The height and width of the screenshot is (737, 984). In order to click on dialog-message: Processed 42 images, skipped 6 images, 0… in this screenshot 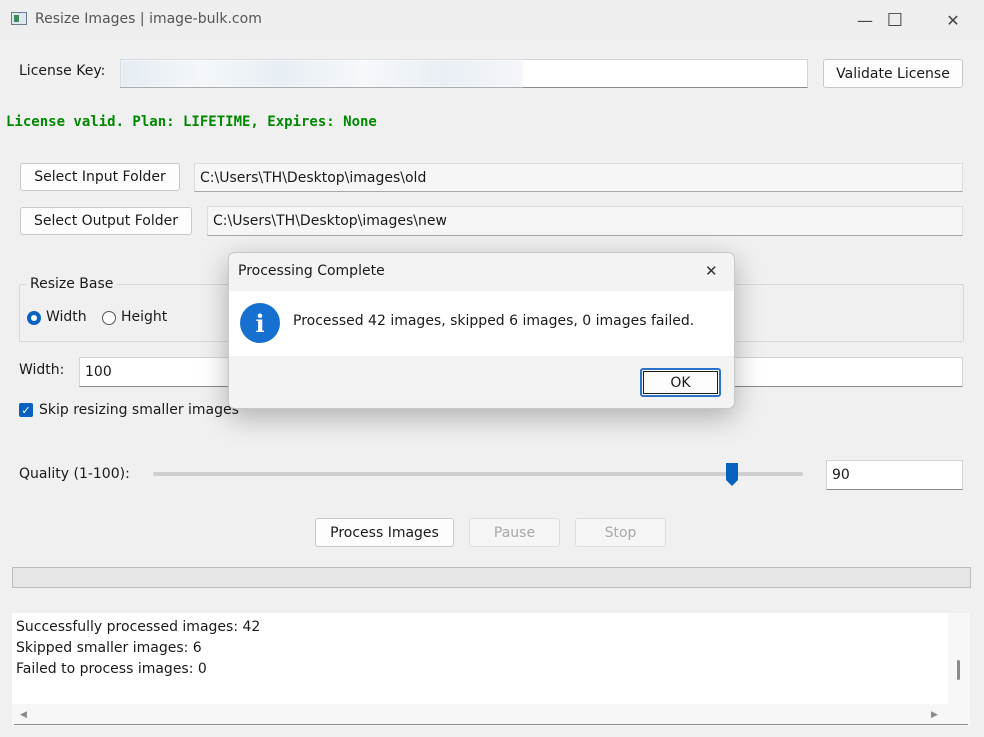, I will do `click(494, 321)`.